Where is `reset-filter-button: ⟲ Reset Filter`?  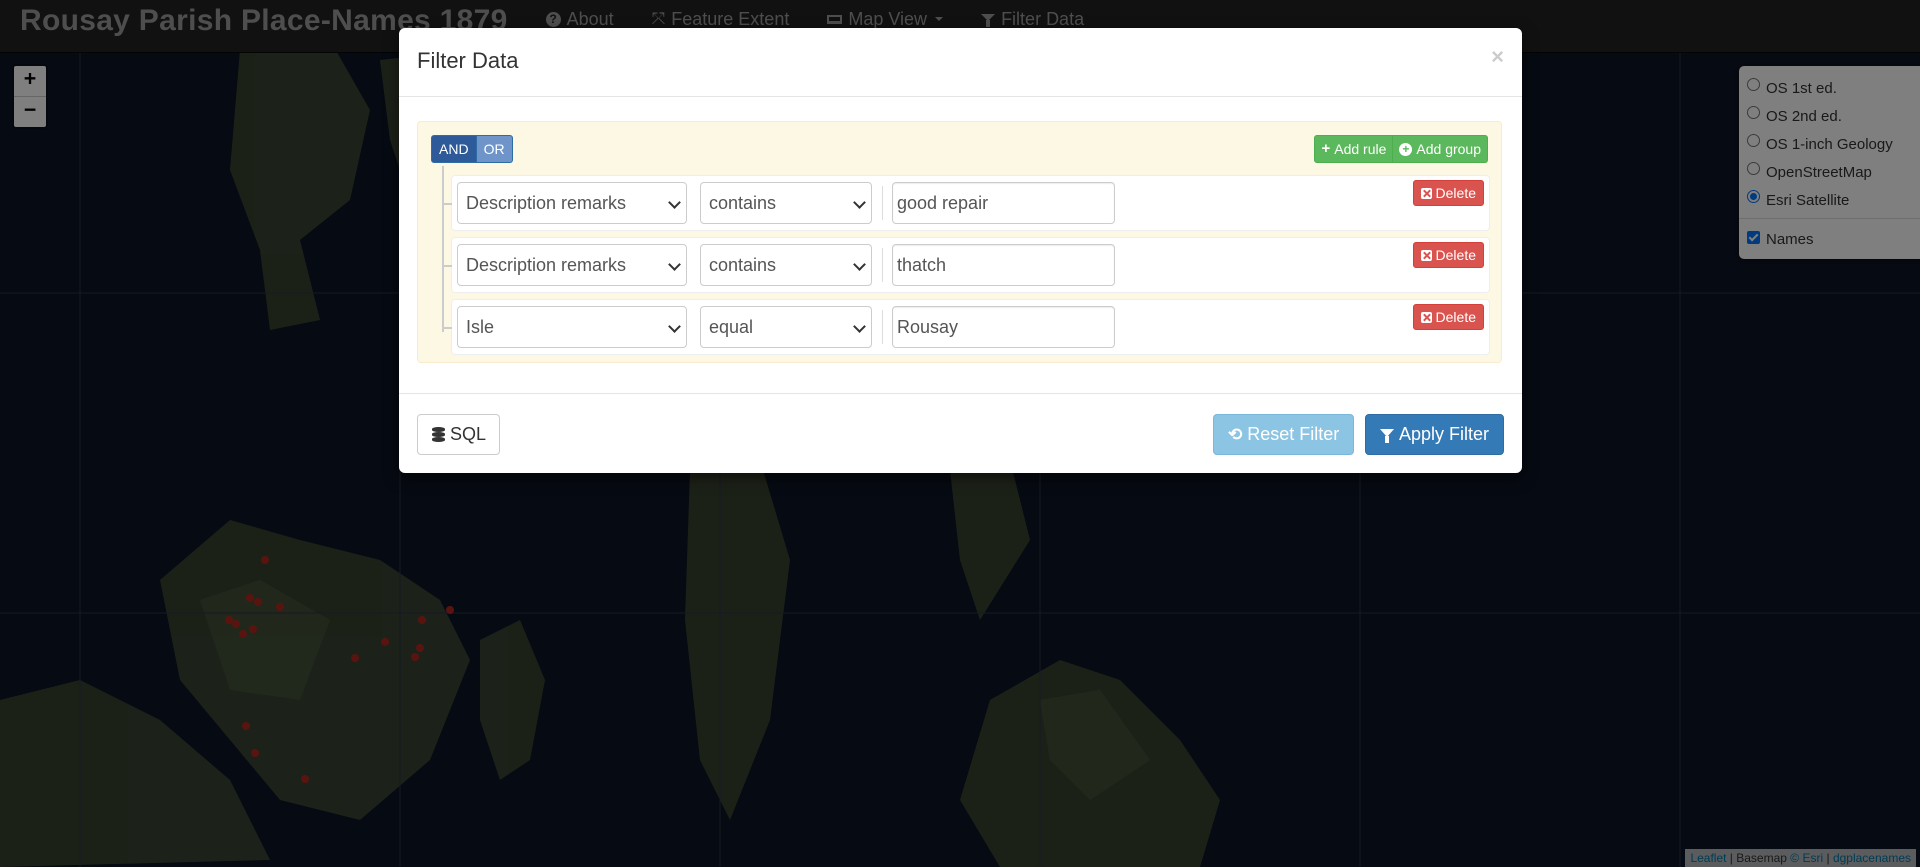 reset-filter-button: ⟲ Reset Filter is located at coordinates (1284, 434).